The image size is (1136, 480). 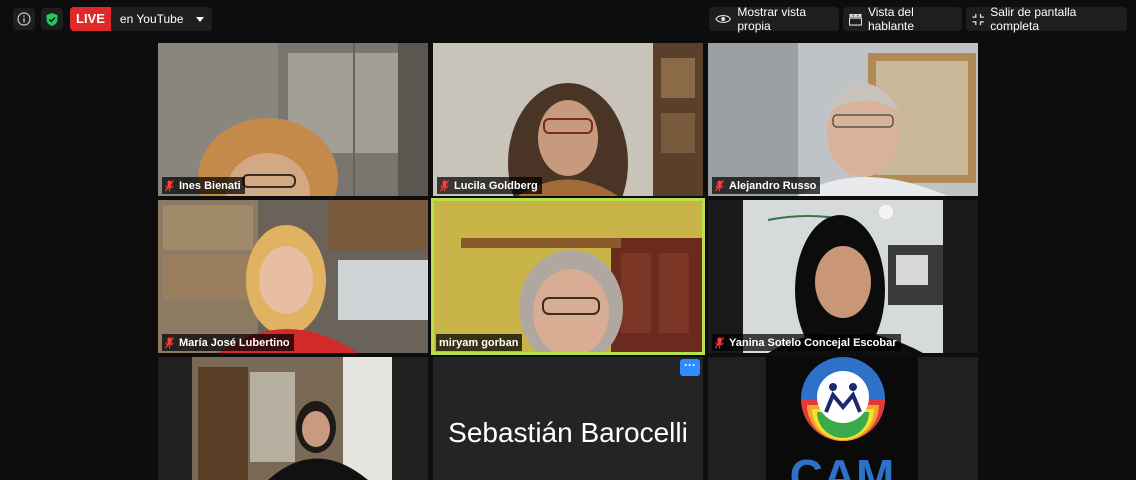 I want to click on video-tile-cam: CAM, so click(x=843, y=418).